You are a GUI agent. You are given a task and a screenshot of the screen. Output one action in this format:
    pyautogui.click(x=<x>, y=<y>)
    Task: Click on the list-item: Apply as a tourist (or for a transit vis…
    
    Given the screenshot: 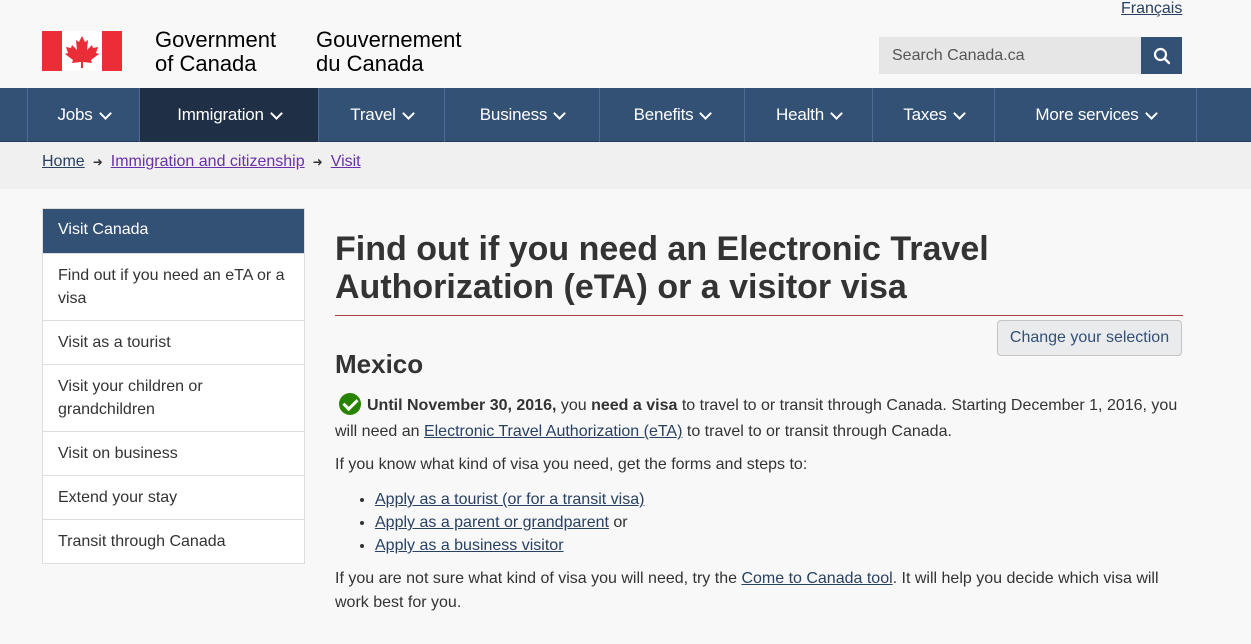 What is the action you would take?
    pyautogui.click(x=509, y=499)
    